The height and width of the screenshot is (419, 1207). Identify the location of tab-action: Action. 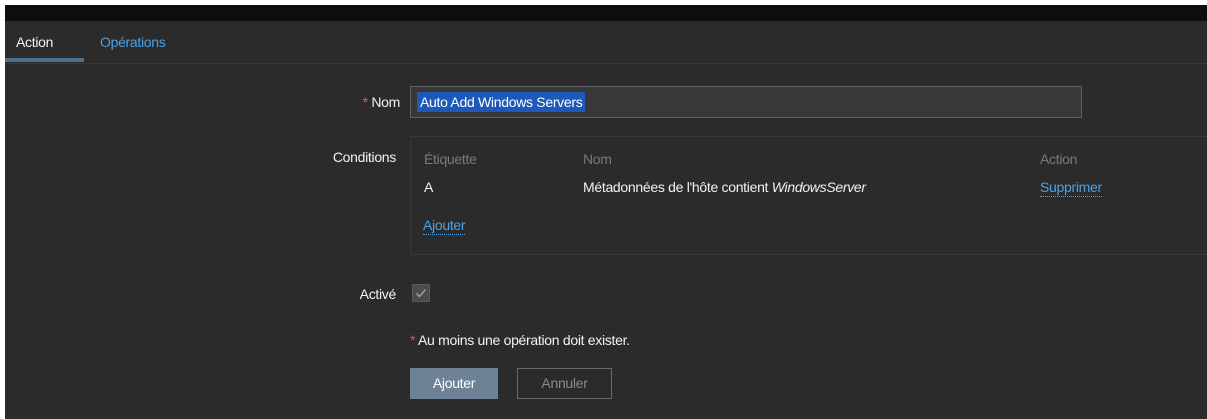
(34, 42).